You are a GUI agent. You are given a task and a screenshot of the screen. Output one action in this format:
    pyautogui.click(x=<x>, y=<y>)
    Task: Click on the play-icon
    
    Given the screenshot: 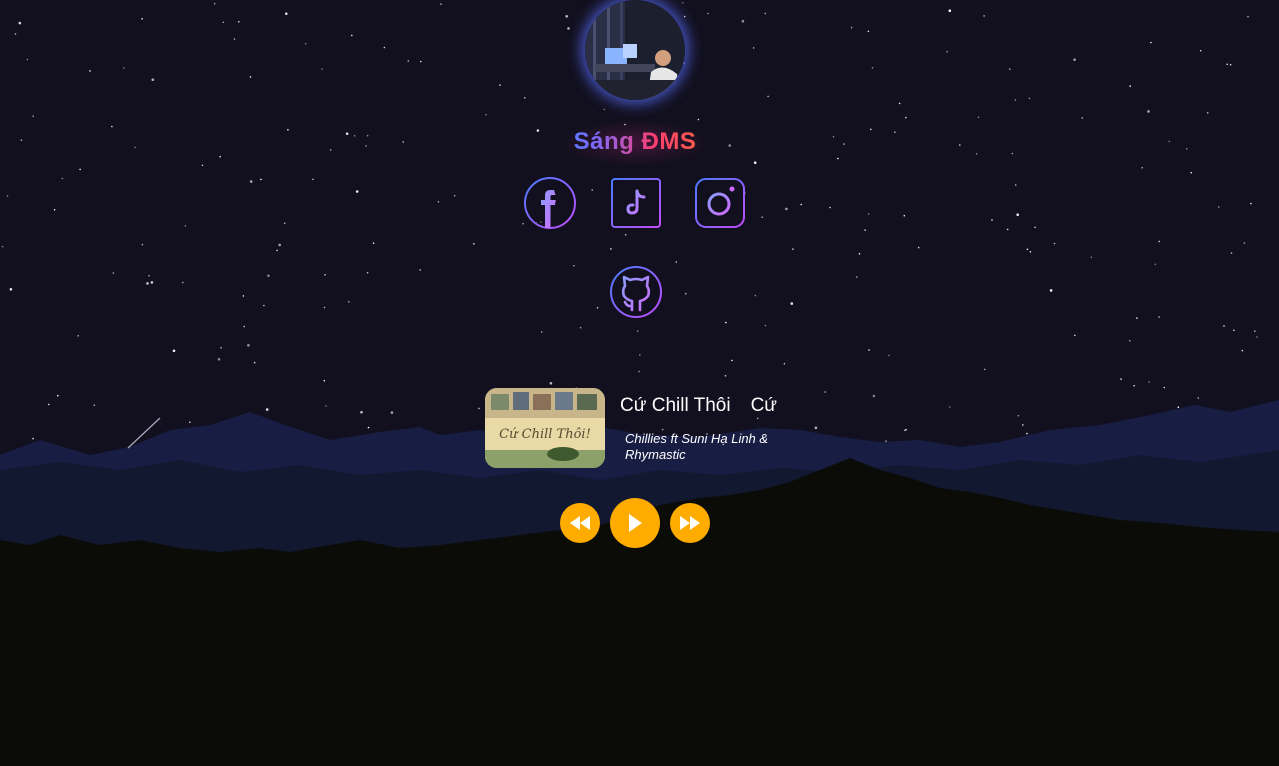 What is the action you would take?
    pyautogui.click(x=635, y=523)
    